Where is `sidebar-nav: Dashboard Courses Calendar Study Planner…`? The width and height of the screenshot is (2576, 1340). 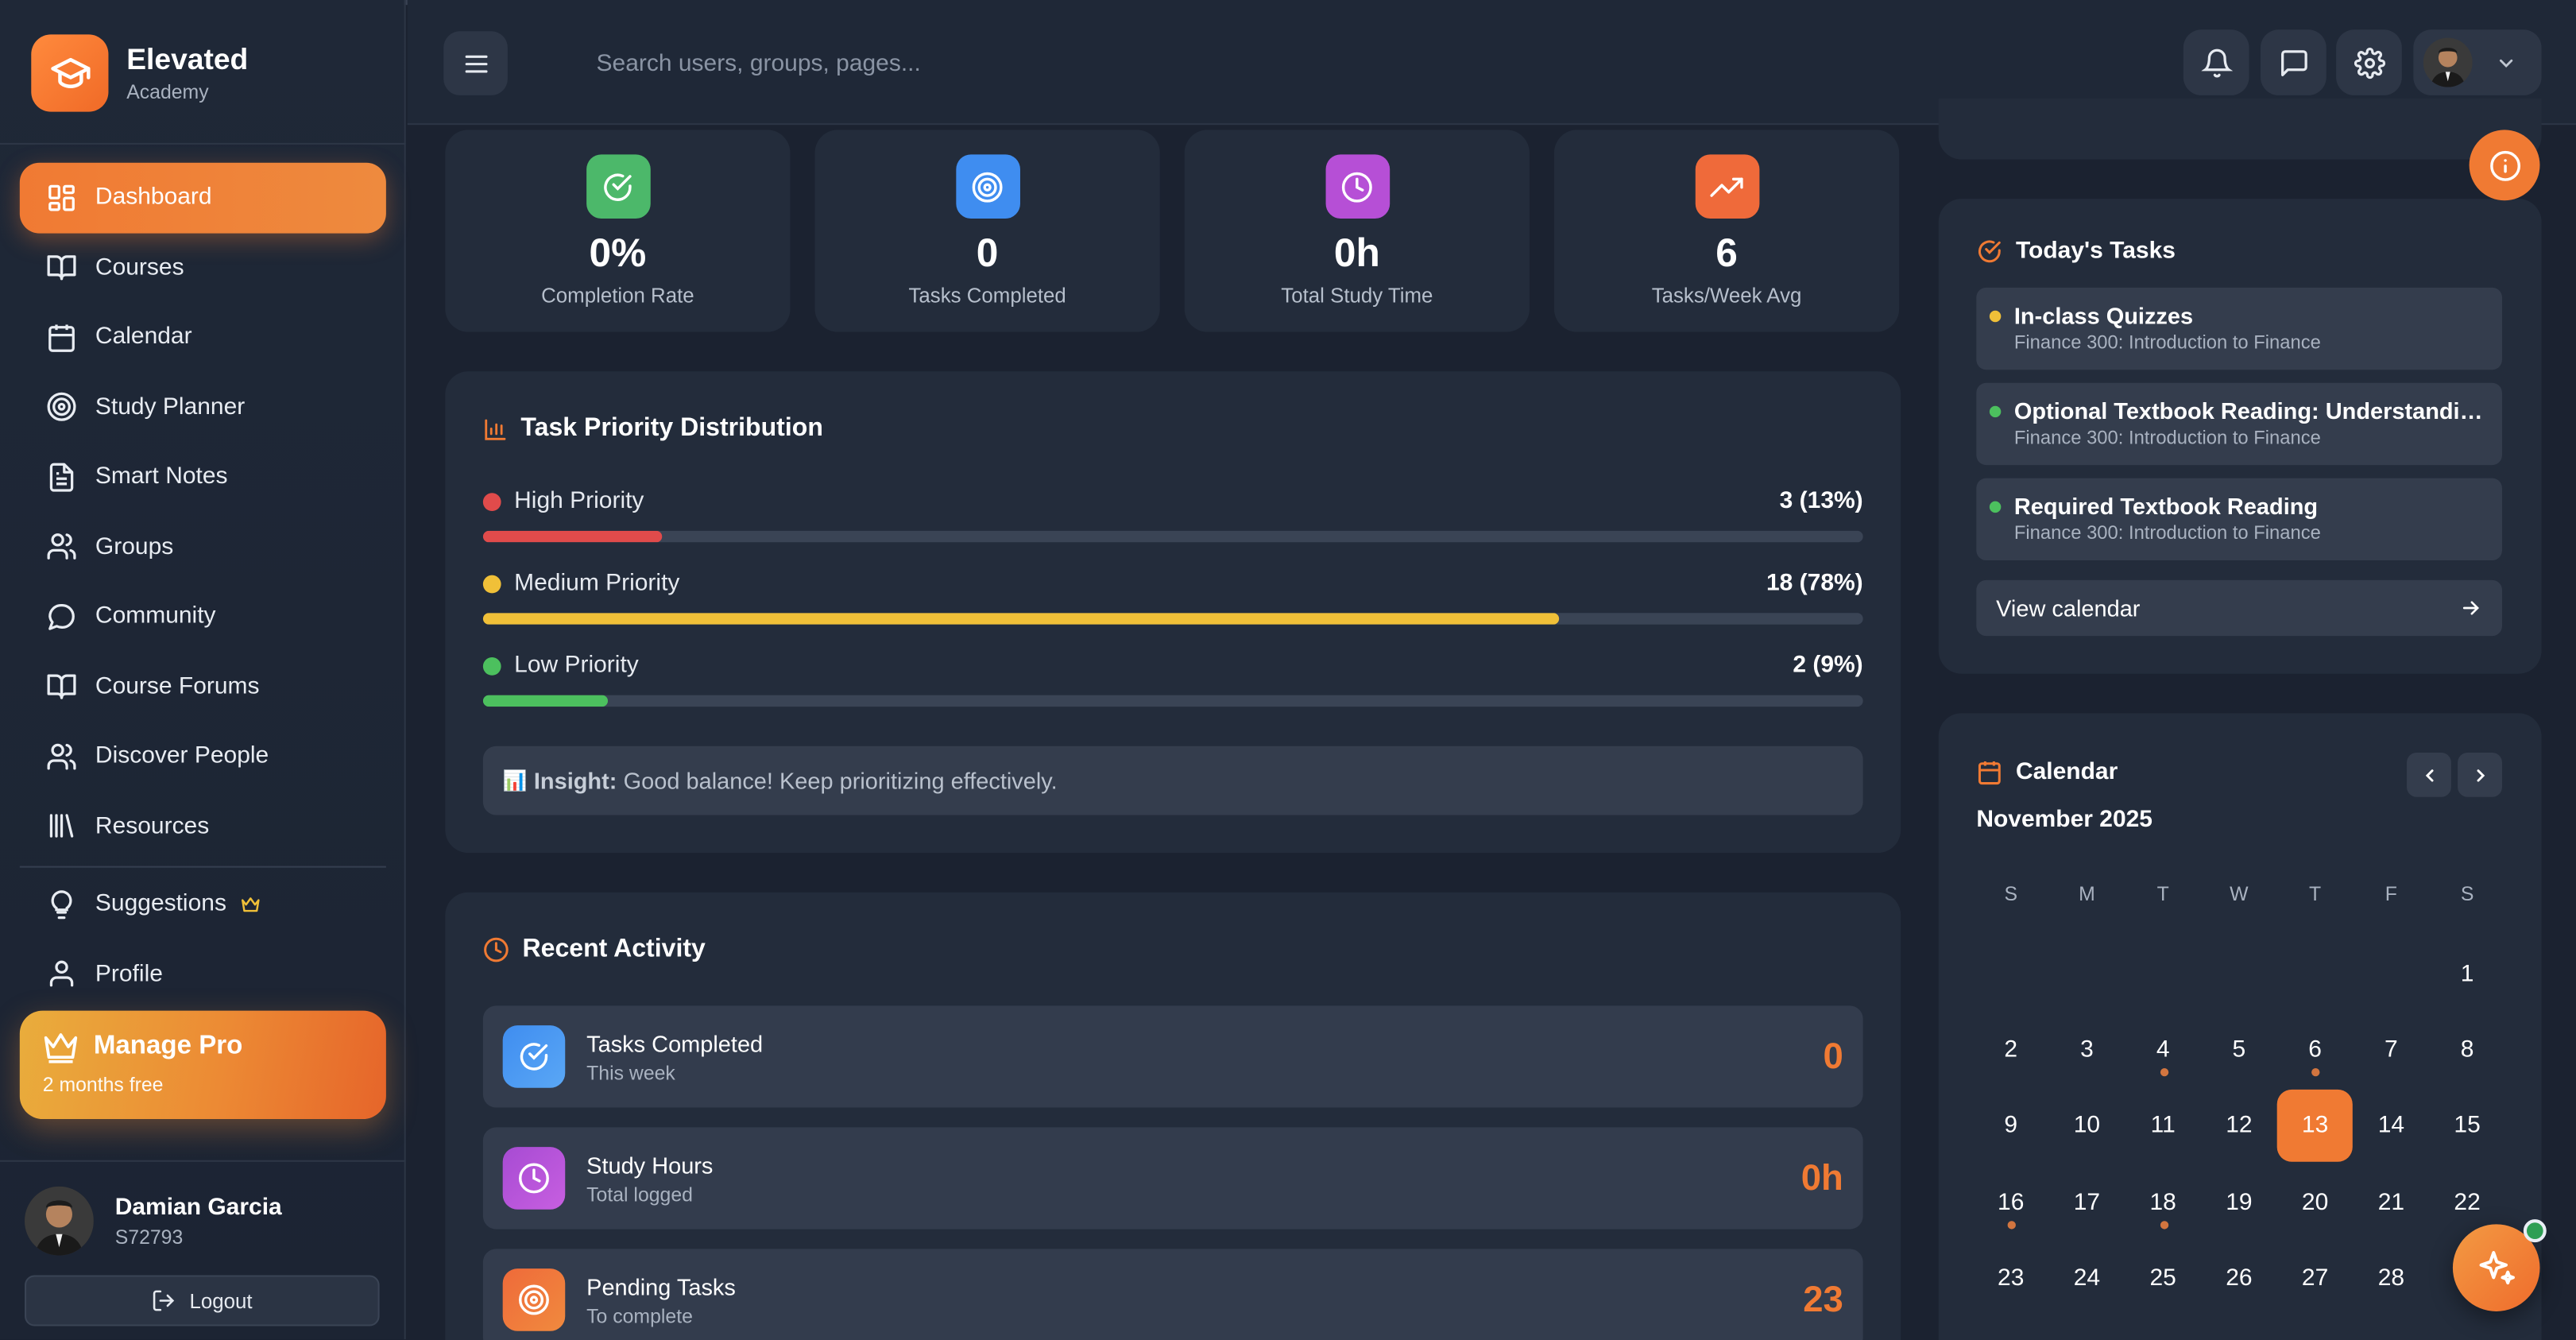 sidebar-nav: Dashboard Courses Calendar Study Planner… is located at coordinates (202, 585).